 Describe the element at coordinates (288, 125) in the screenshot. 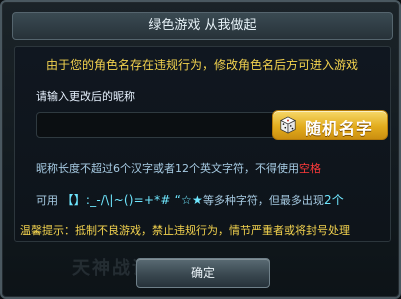

I see `dice-icon` at that location.